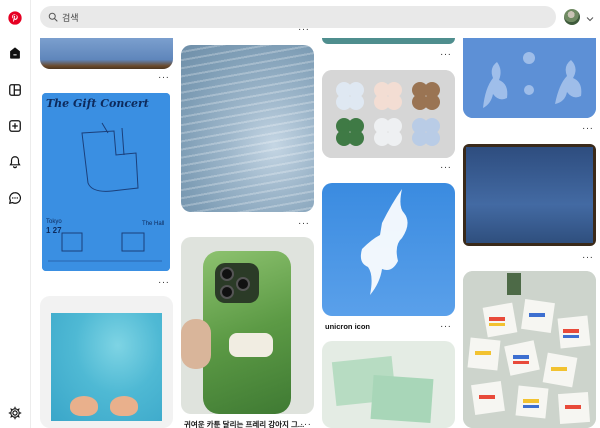 This screenshot has width=600, height=428. I want to click on poster-date-line1: Tokyo, so click(54, 222).